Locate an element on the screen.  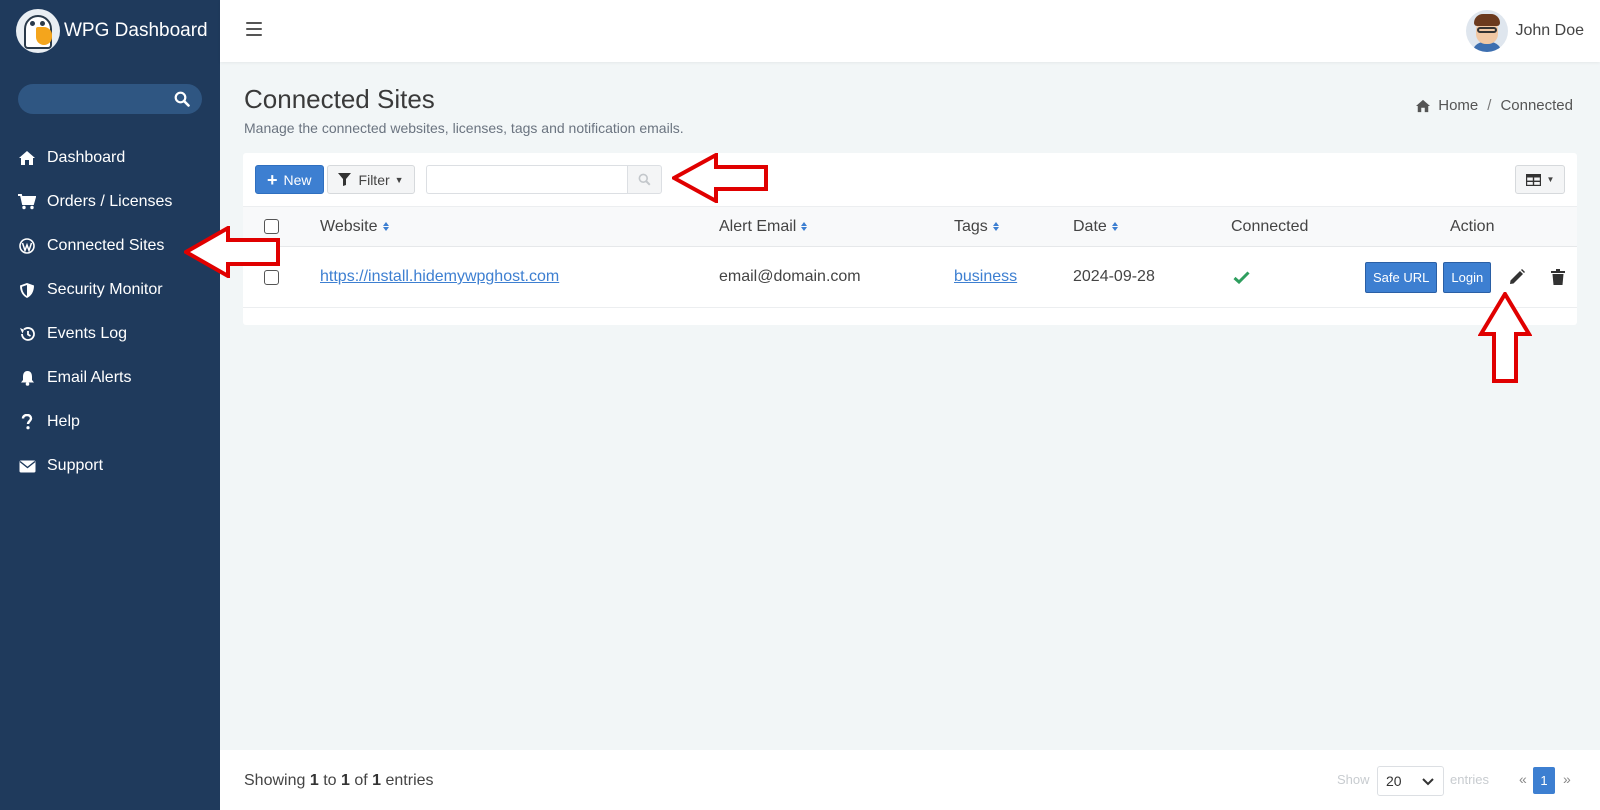
entries-to: 1 is located at coordinates (345, 780).